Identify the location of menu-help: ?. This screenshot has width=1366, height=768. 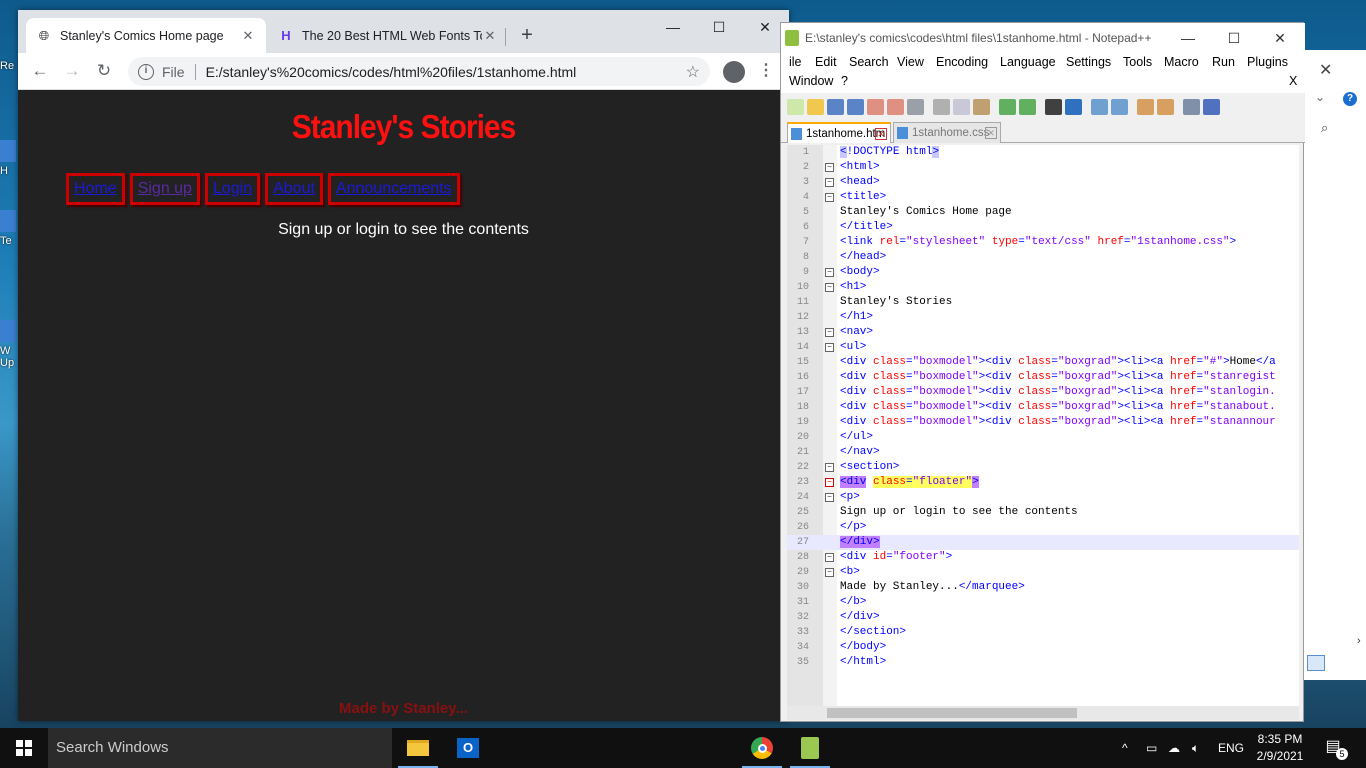
(844, 81).